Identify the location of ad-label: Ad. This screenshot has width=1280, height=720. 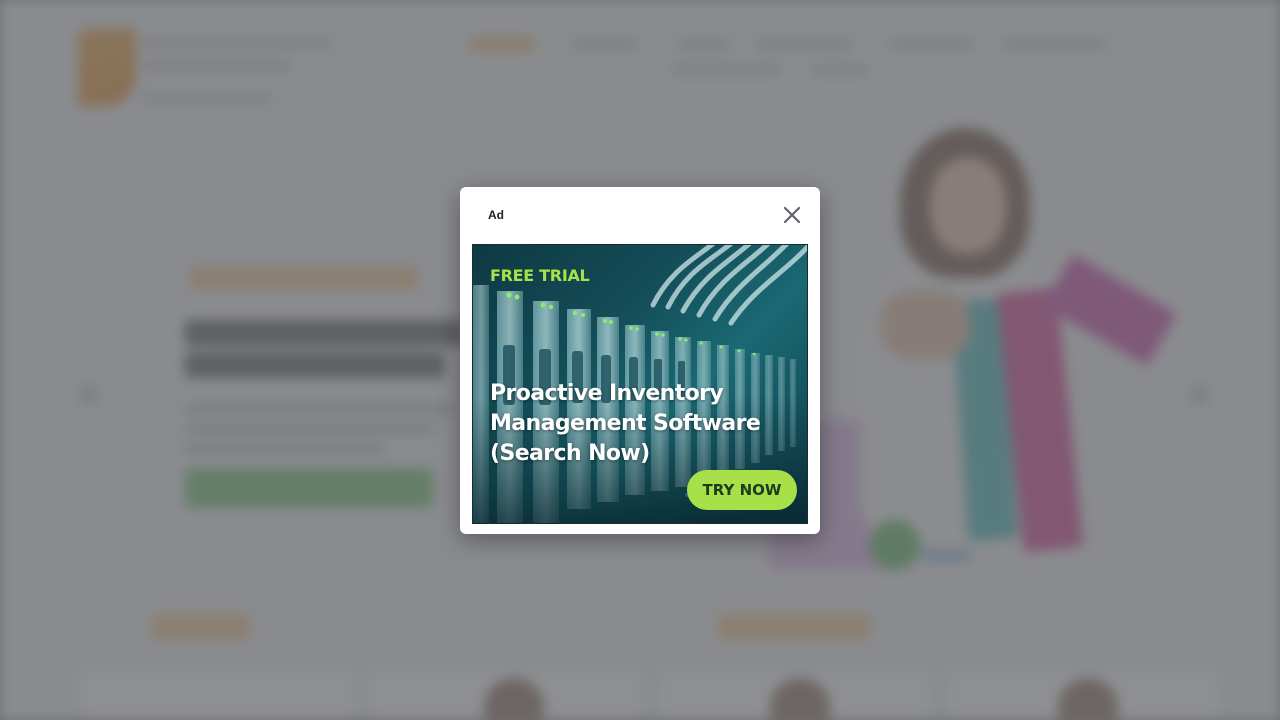
(496, 215).